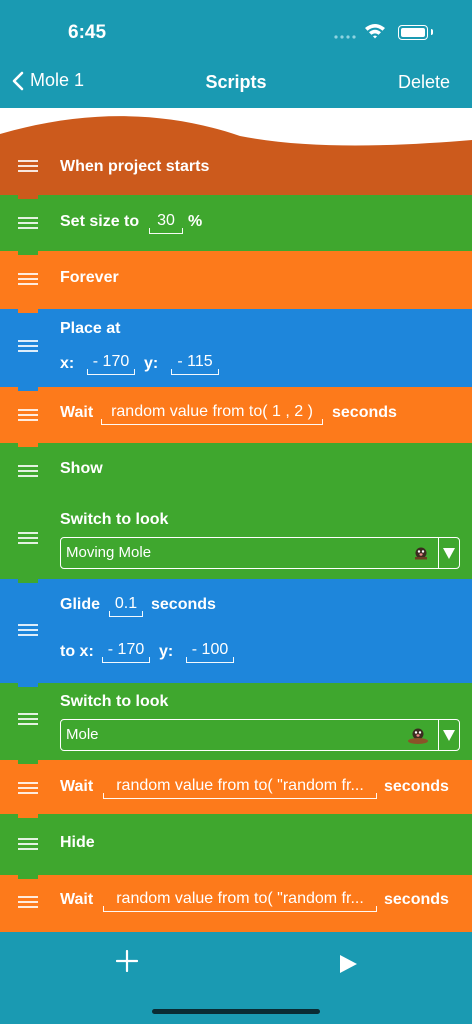  I want to click on block-set-size: Set size to 30 %, so click(236, 223).